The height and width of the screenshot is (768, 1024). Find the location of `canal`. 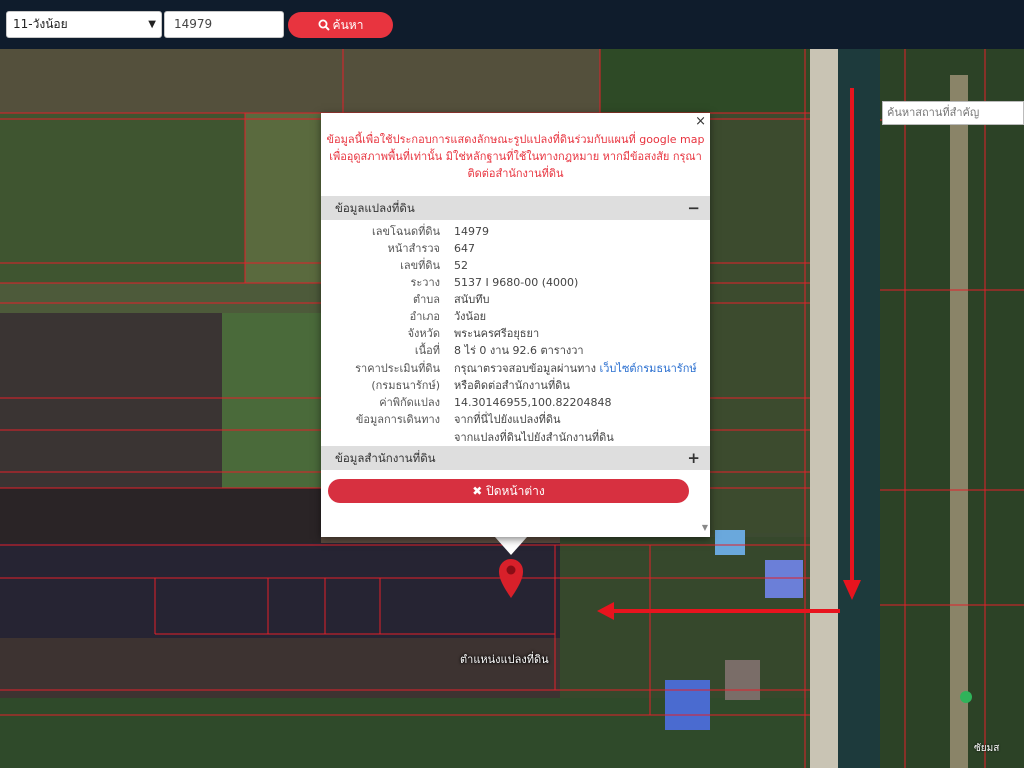

canal is located at coordinates (859, 408).